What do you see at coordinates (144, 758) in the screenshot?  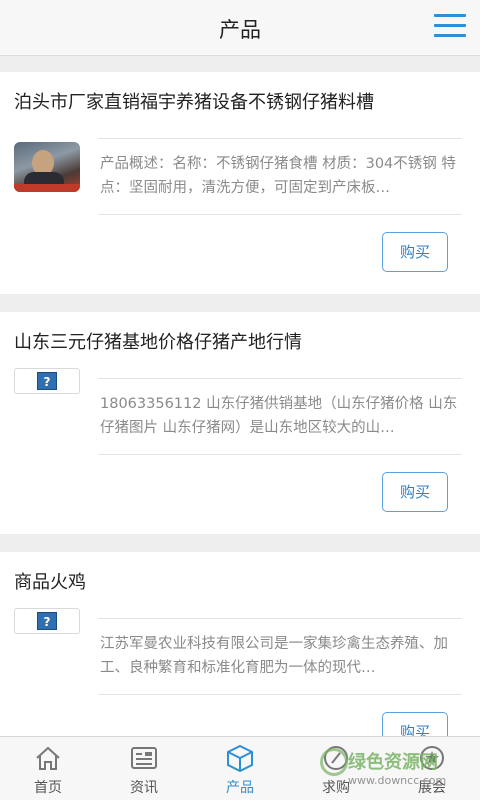 I see `news-icon` at bounding box center [144, 758].